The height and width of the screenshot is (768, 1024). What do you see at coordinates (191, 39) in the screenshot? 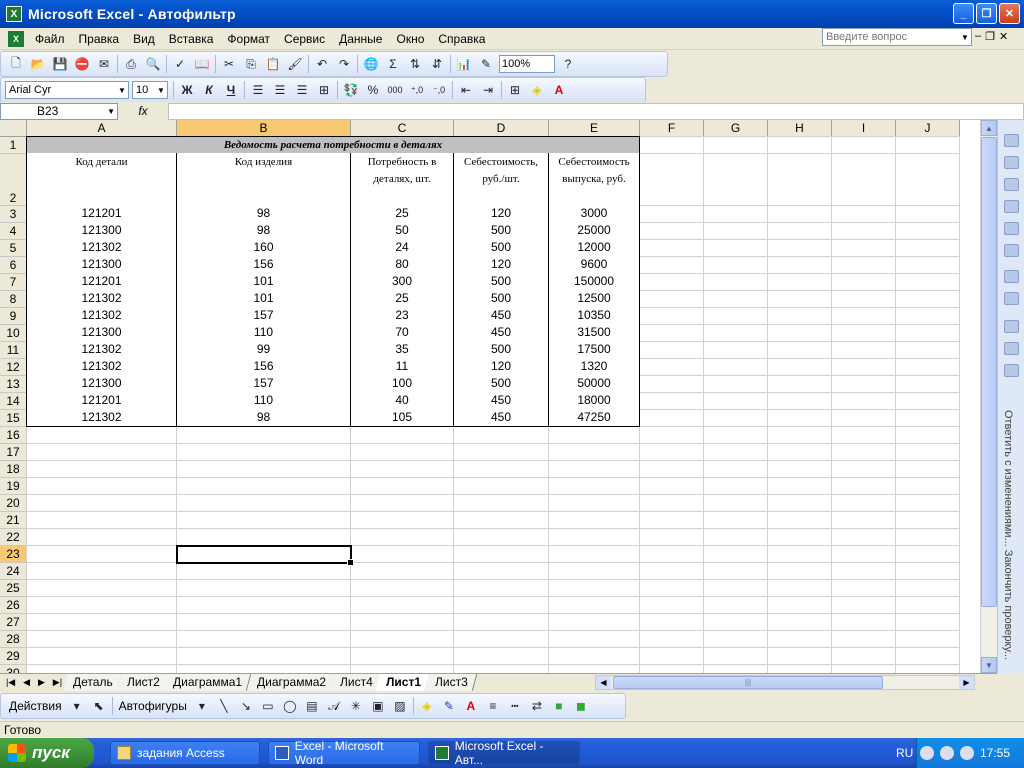
I see `menu-insert: Вставка` at bounding box center [191, 39].